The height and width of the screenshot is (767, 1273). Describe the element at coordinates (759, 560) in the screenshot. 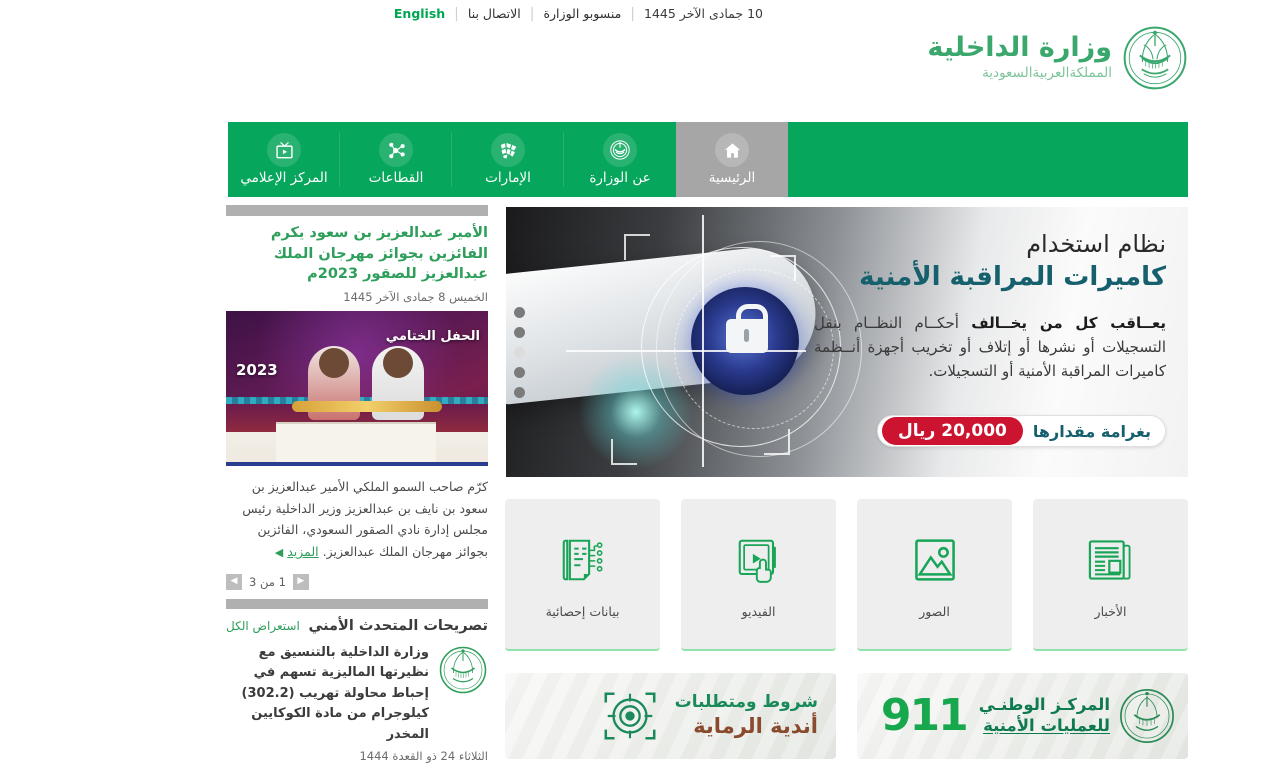

I see `video-play-hand-icon` at that location.